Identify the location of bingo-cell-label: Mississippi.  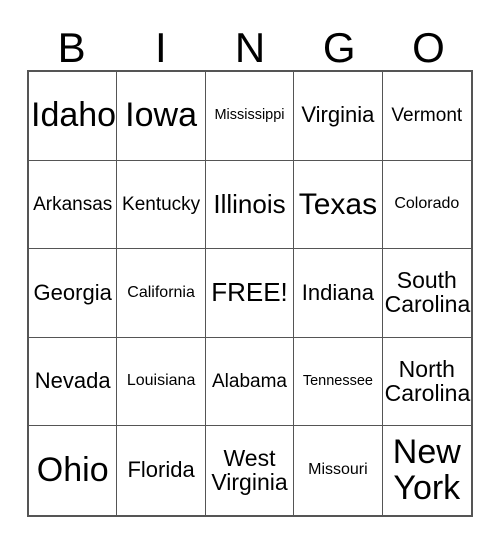
(249, 115).